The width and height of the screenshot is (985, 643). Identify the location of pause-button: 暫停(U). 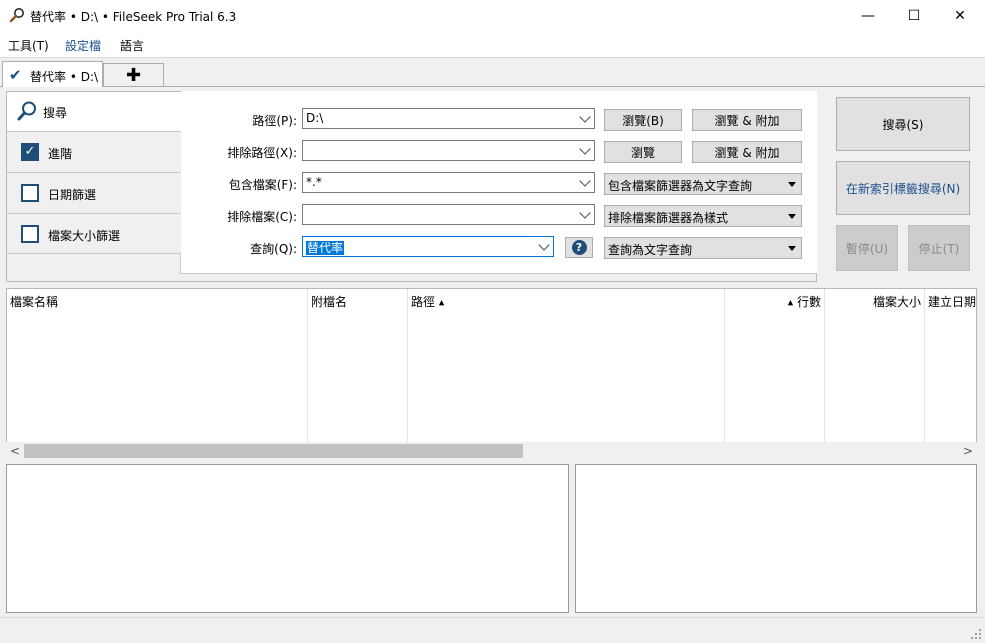
(867, 248).